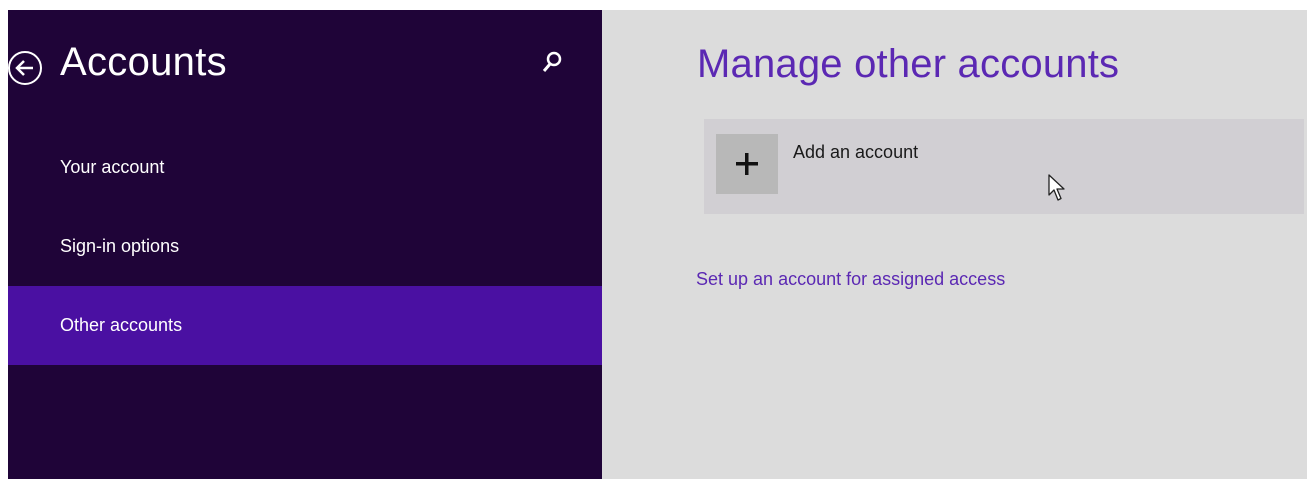 The image size is (1307, 479). Describe the element at coordinates (305, 325) in the screenshot. I see `sidebar-item-other-accounts: Other accounts` at that location.